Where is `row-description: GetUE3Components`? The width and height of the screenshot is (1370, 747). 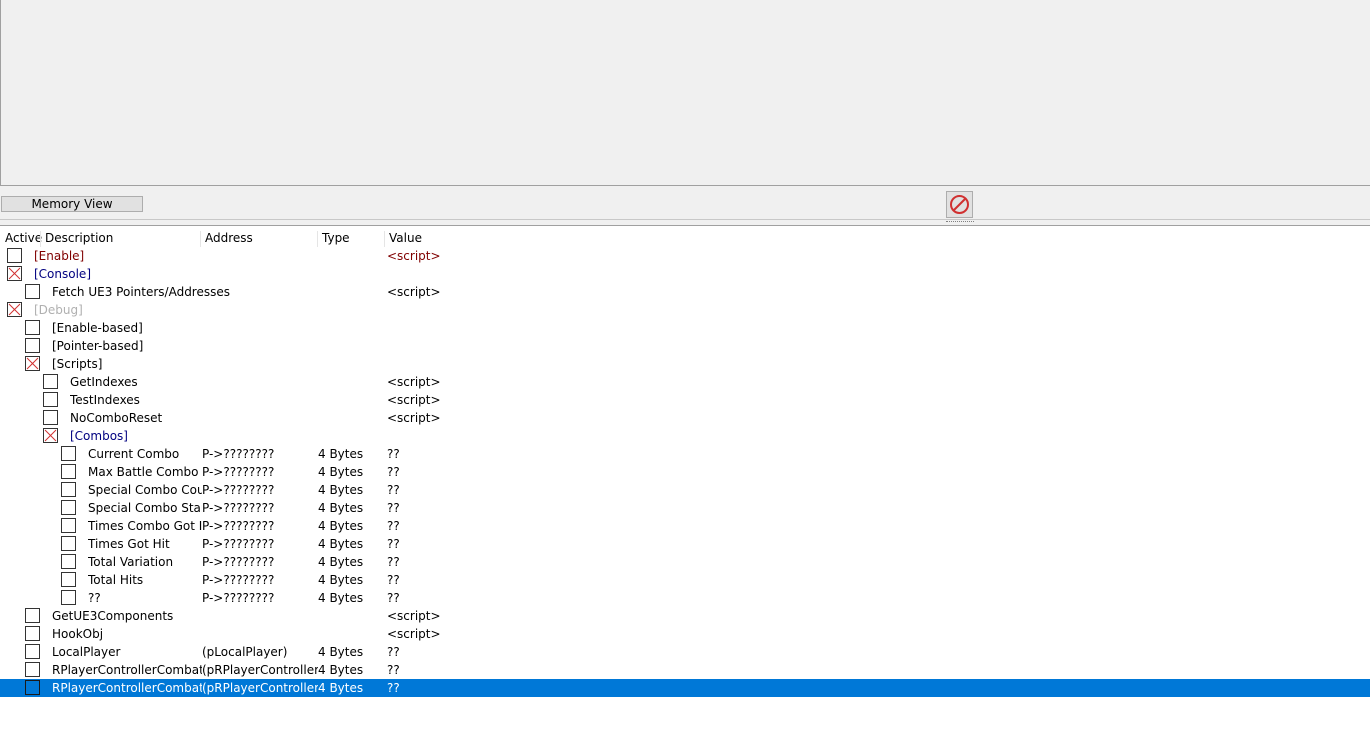 row-description: GetUE3Components is located at coordinates (113, 616).